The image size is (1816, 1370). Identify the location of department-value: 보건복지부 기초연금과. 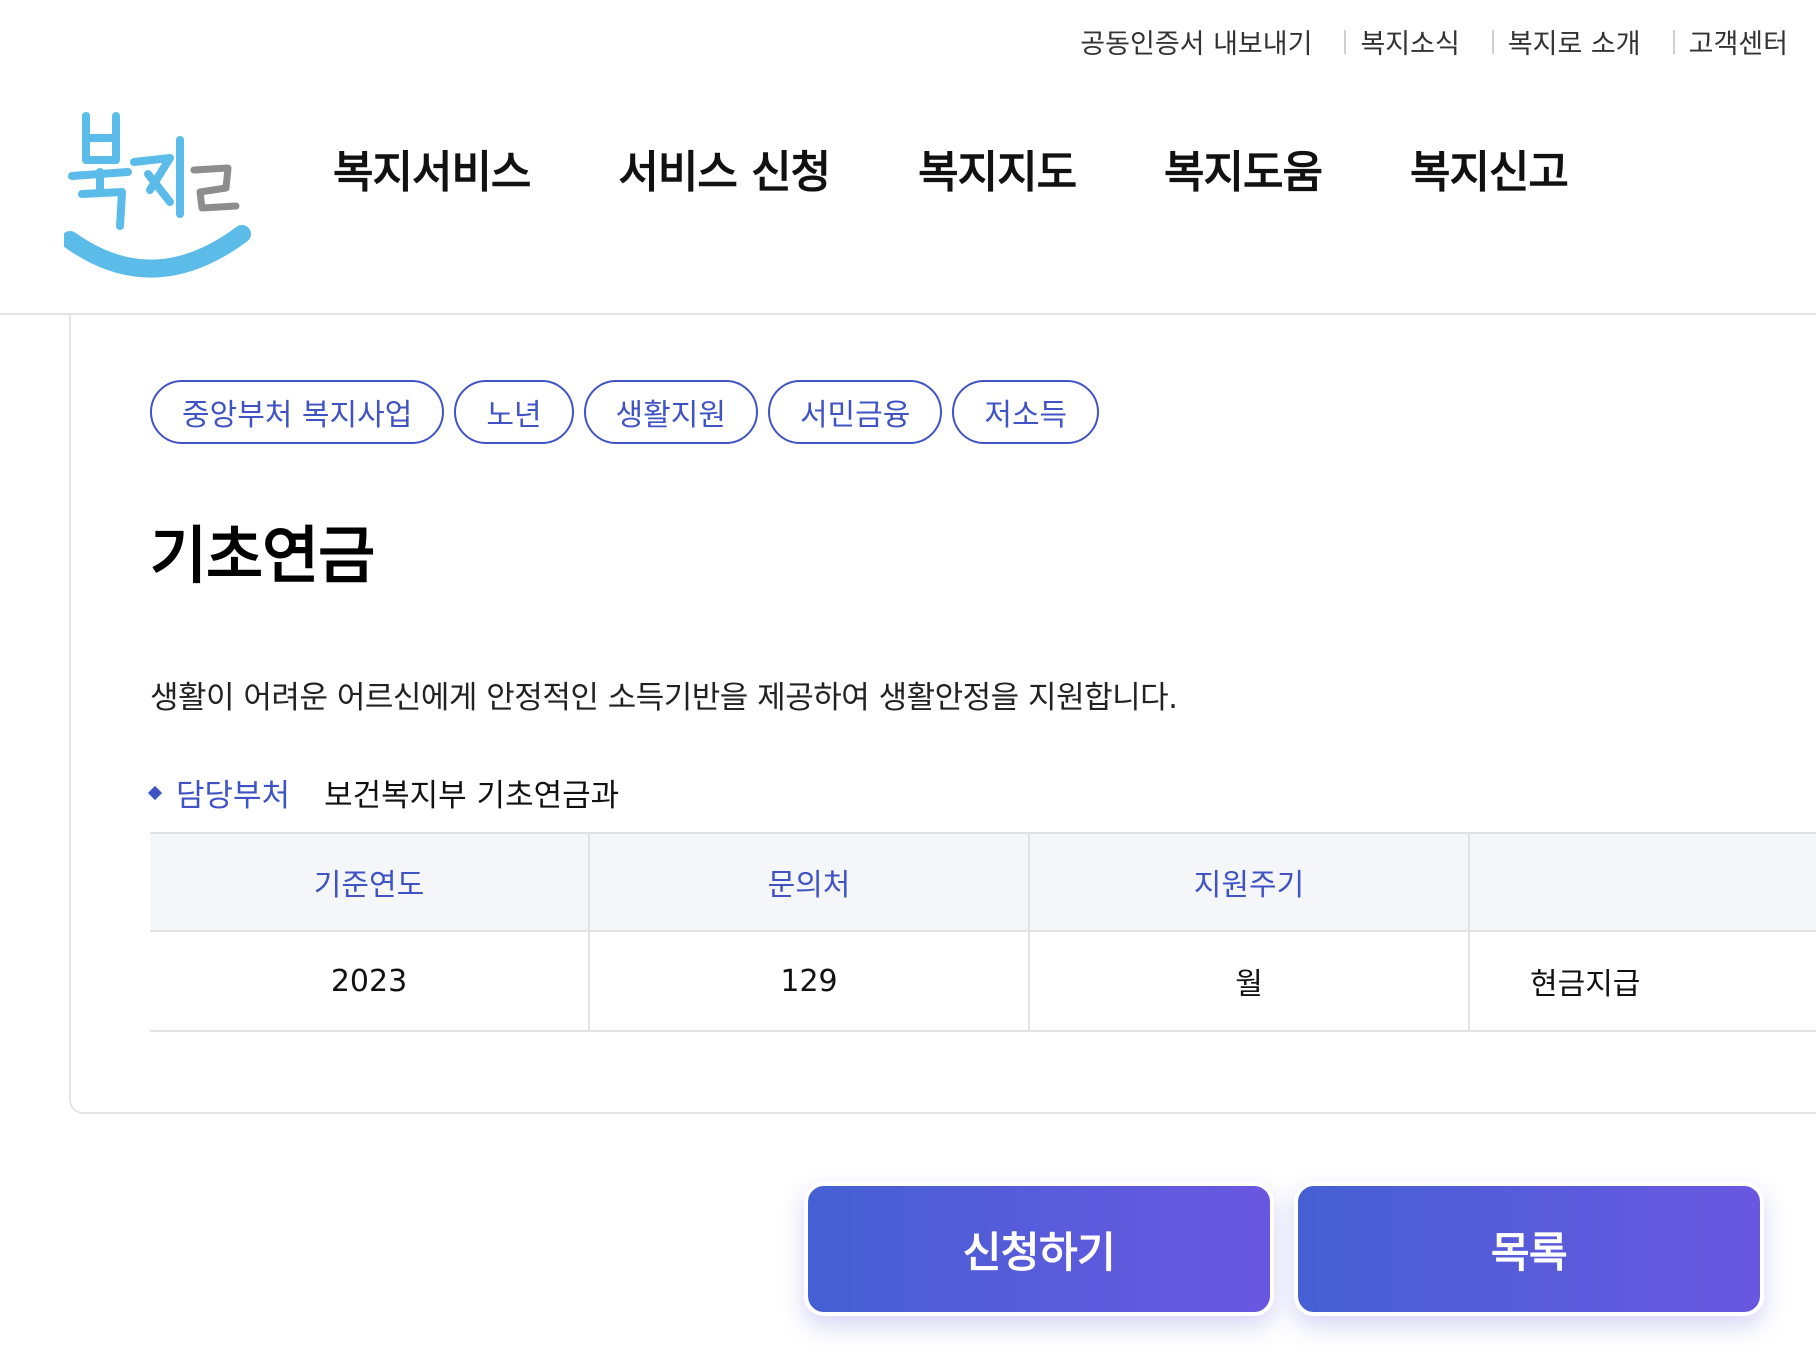
(472, 796).